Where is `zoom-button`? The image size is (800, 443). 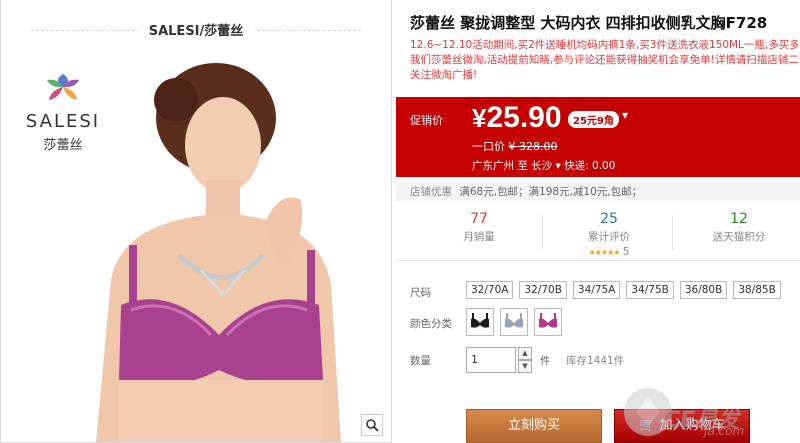 zoom-button is located at coordinates (372, 425).